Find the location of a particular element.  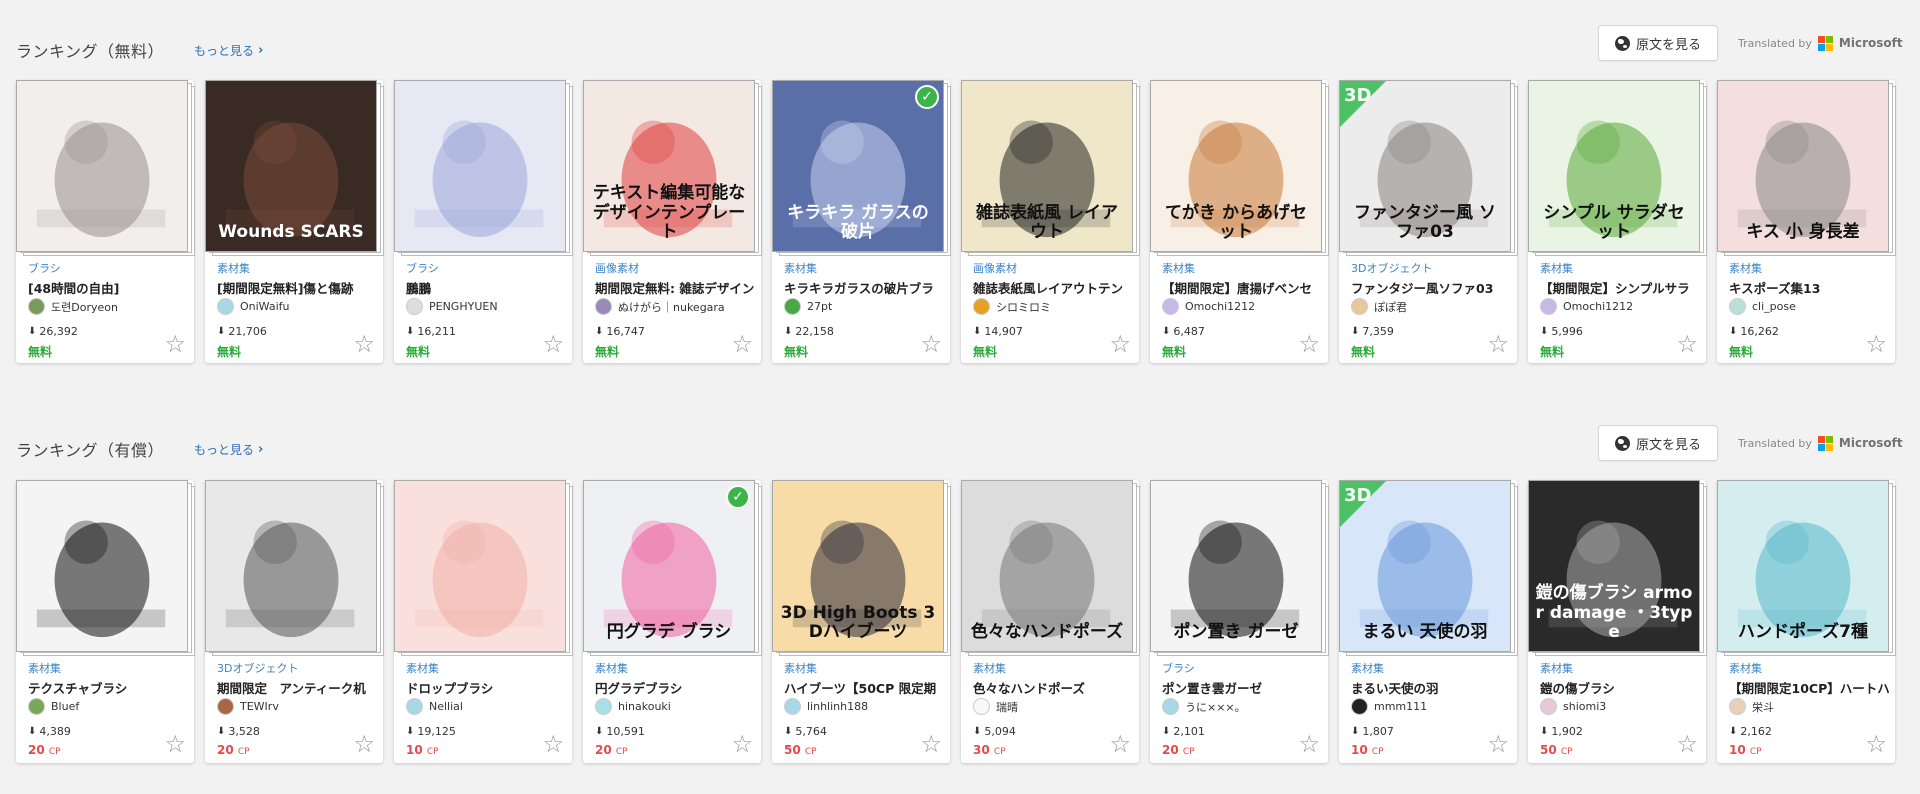

asset-card: ブラシ 鵬鵬 PENGHYUEN ⬇ 16,211 無料 ☆ is located at coordinates (483, 221).